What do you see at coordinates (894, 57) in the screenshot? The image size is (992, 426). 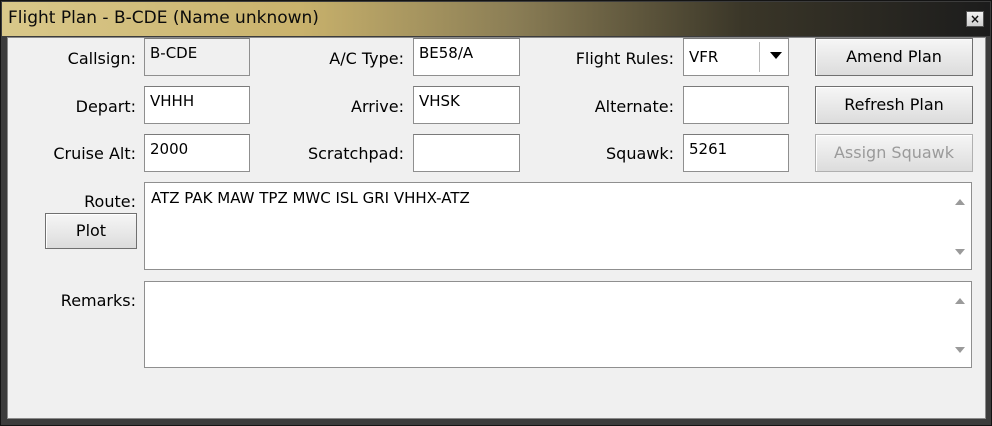 I see `amend-plan-button: Amend Plan` at bounding box center [894, 57].